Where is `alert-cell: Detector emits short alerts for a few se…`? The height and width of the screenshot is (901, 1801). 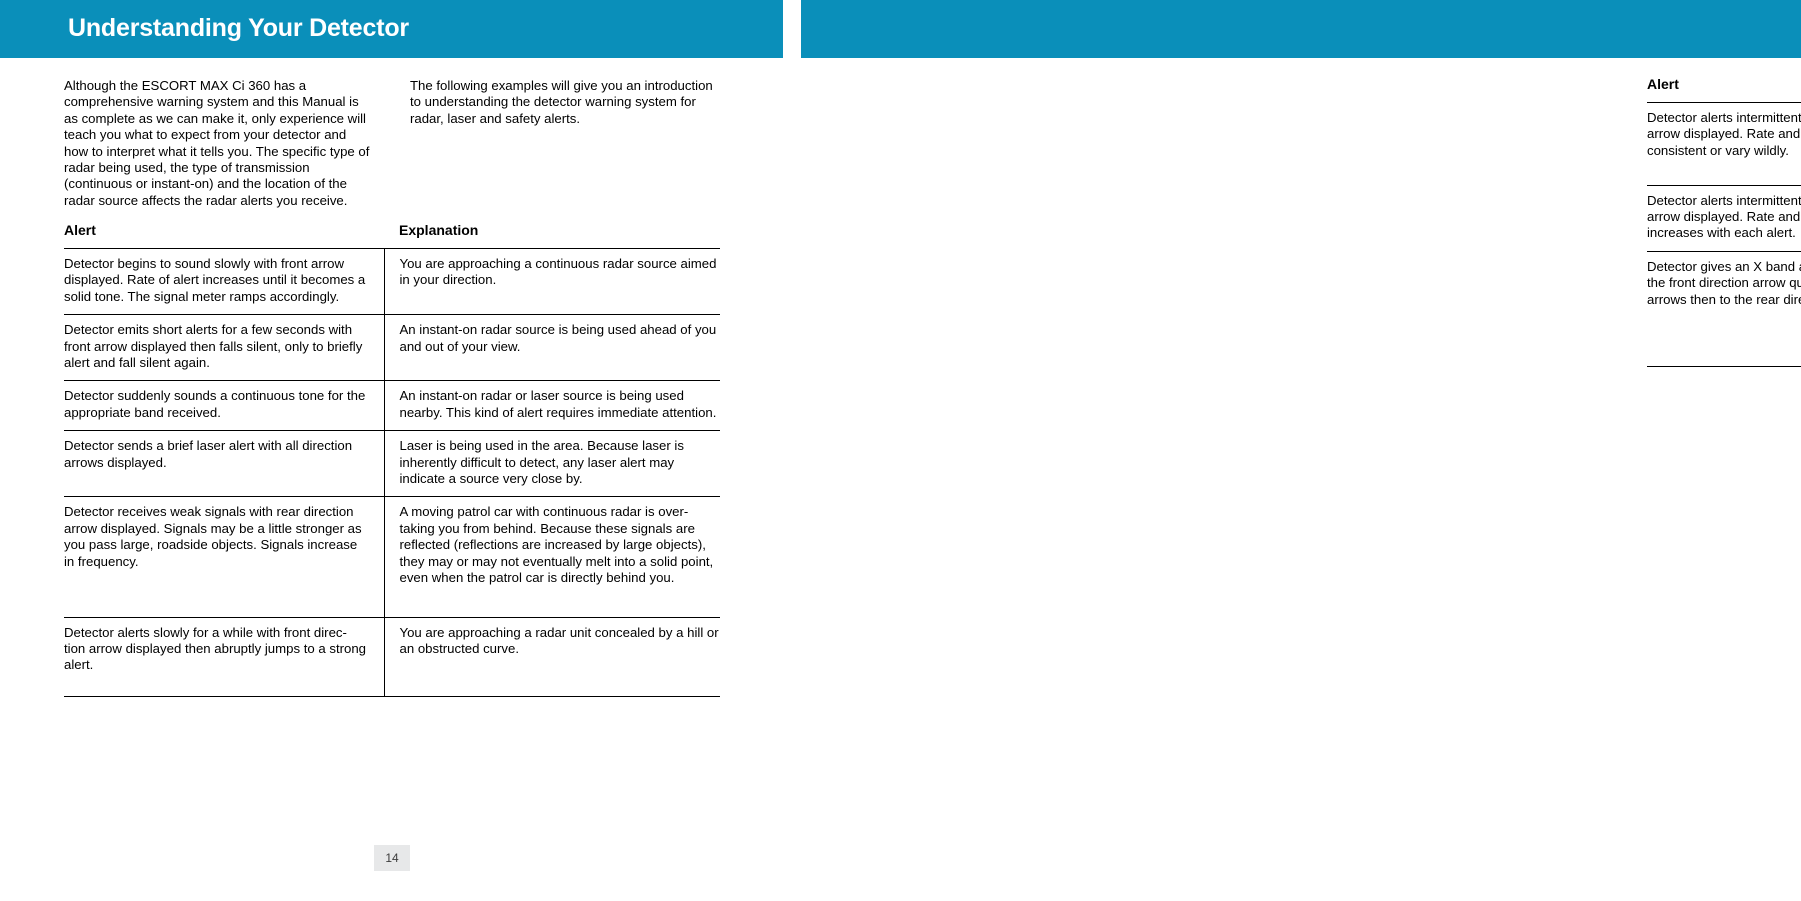
alert-cell: Detector emits short alerts for a few se… is located at coordinates (224, 348).